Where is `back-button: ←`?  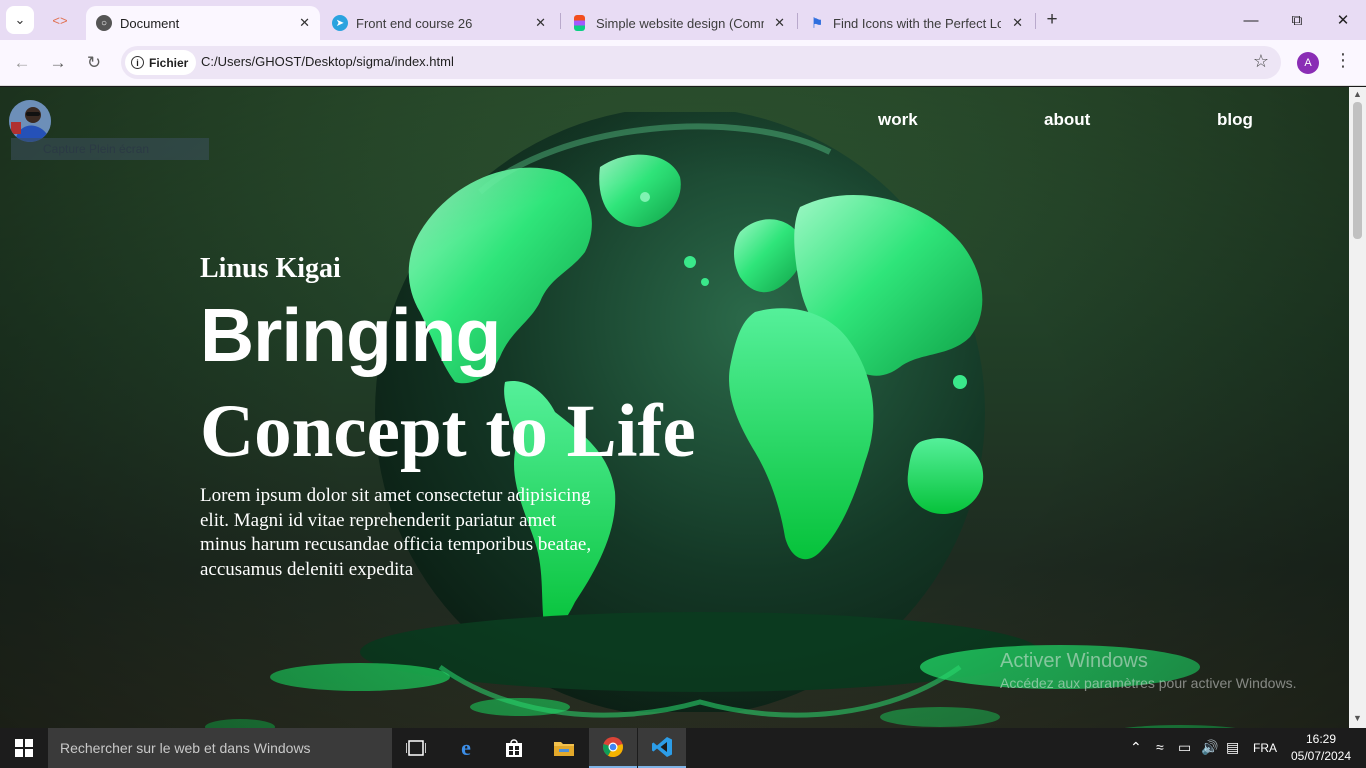
back-button: ← is located at coordinates (22, 63).